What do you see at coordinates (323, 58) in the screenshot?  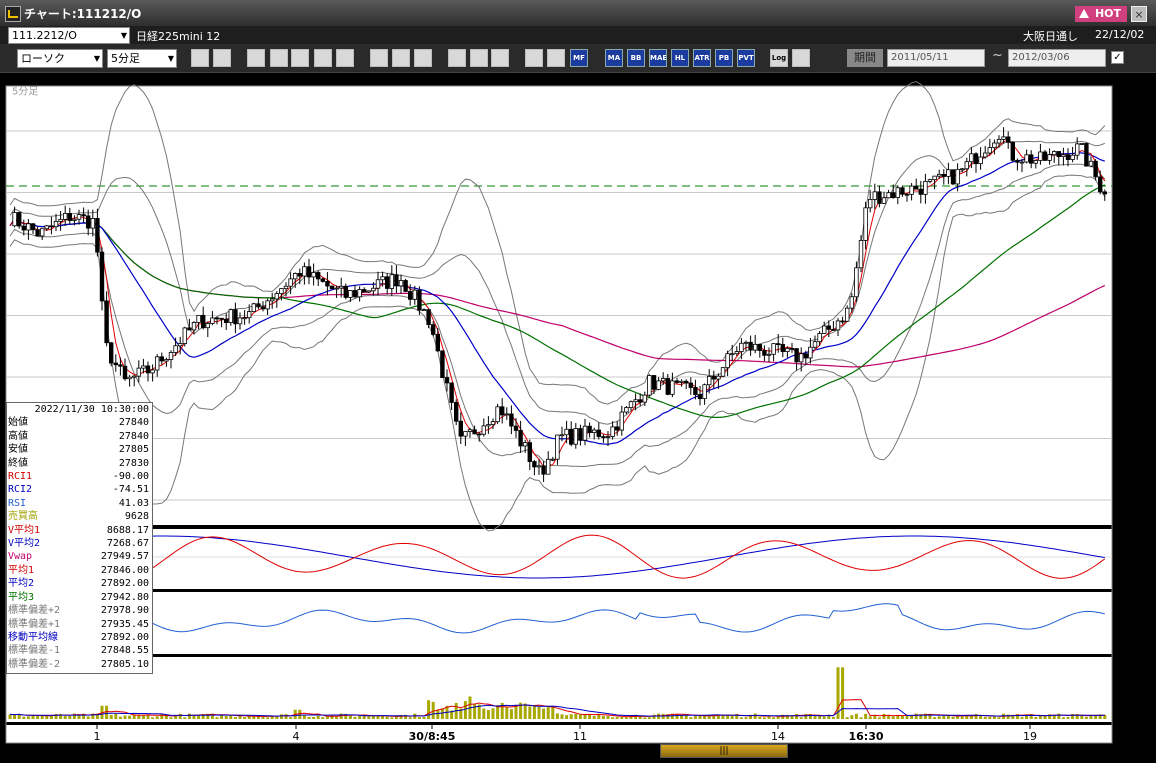 I see `toolbar-caution-button` at bounding box center [323, 58].